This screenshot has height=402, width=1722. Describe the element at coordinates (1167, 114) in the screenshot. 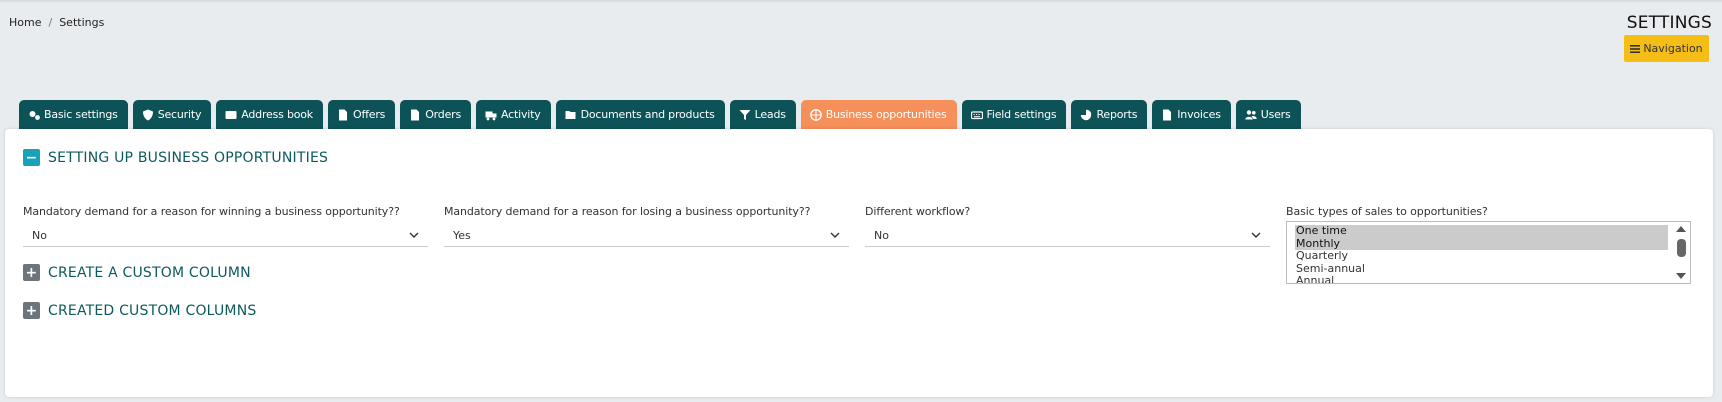

I see `file-invoice-icon` at that location.